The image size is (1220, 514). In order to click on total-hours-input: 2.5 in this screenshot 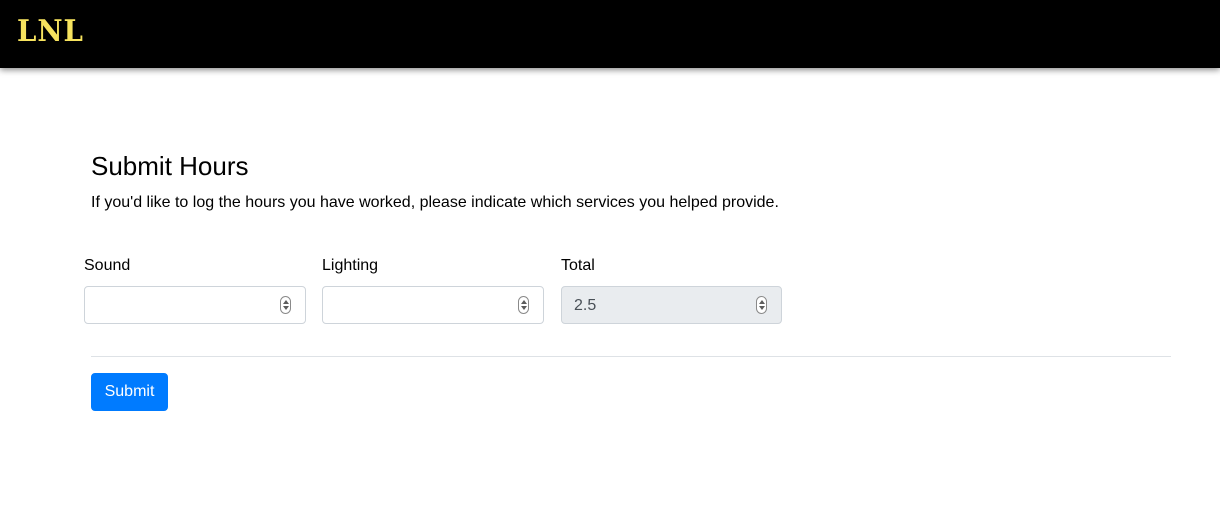, I will do `click(671, 305)`.